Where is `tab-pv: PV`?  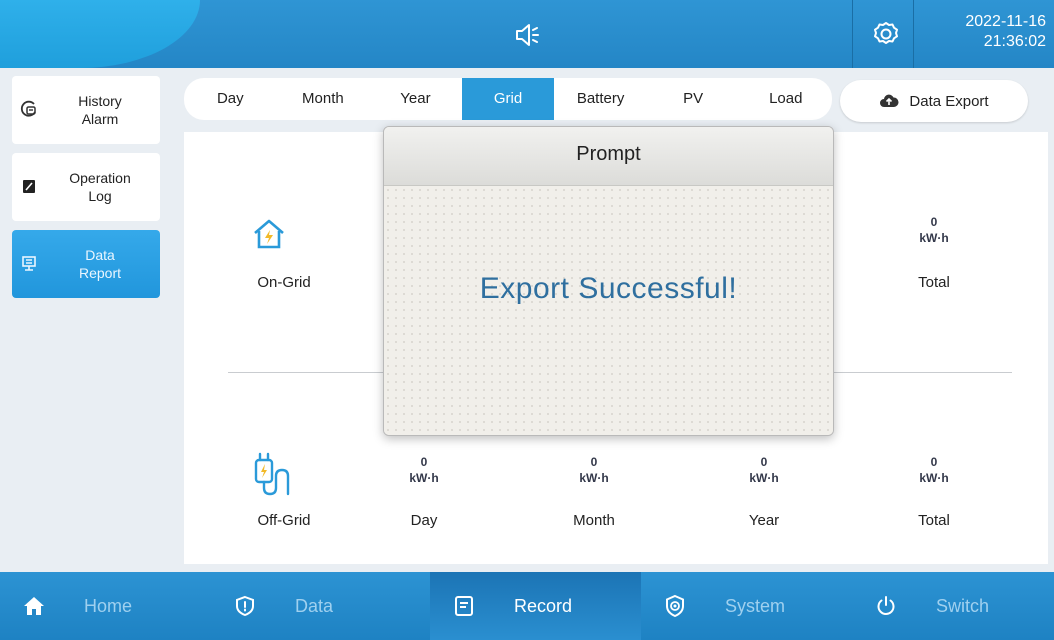 tab-pv: PV is located at coordinates (693, 99).